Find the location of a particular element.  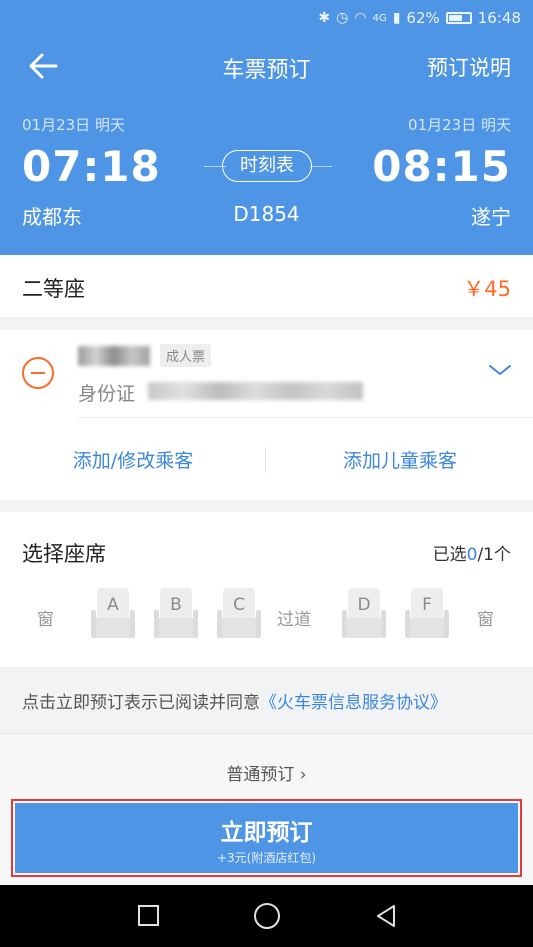

seat-c-button: C is located at coordinates (239, 614).